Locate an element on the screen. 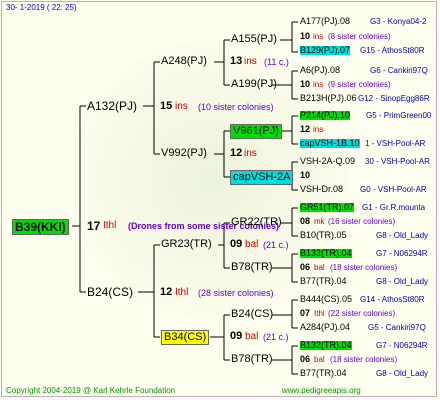 The width and height of the screenshot is (440, 400). r18-colony: B77(TR).04 is located at coordinates (323, 281).